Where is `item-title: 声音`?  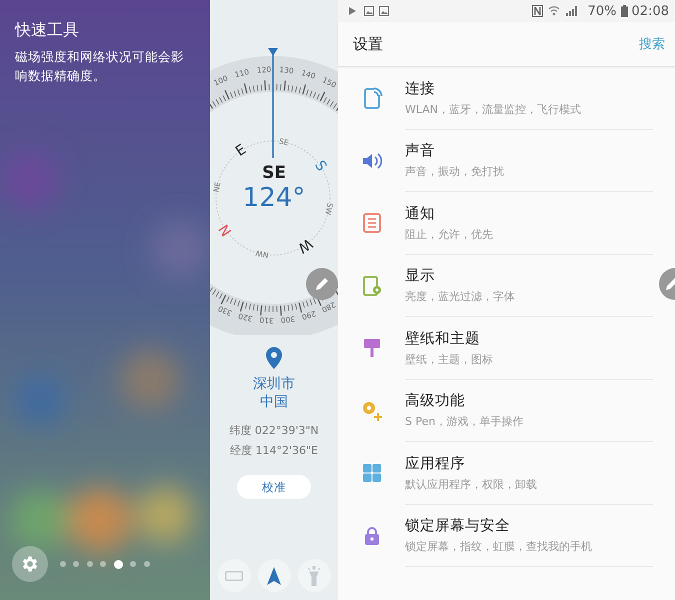 item-title: 声音 is located at coordinates (420, 151).